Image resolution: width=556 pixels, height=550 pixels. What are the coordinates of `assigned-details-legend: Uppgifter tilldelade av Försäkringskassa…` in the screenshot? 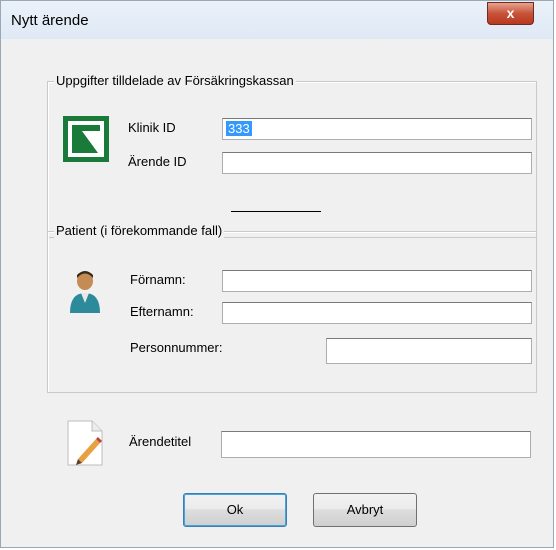 It's located at (175, 80).